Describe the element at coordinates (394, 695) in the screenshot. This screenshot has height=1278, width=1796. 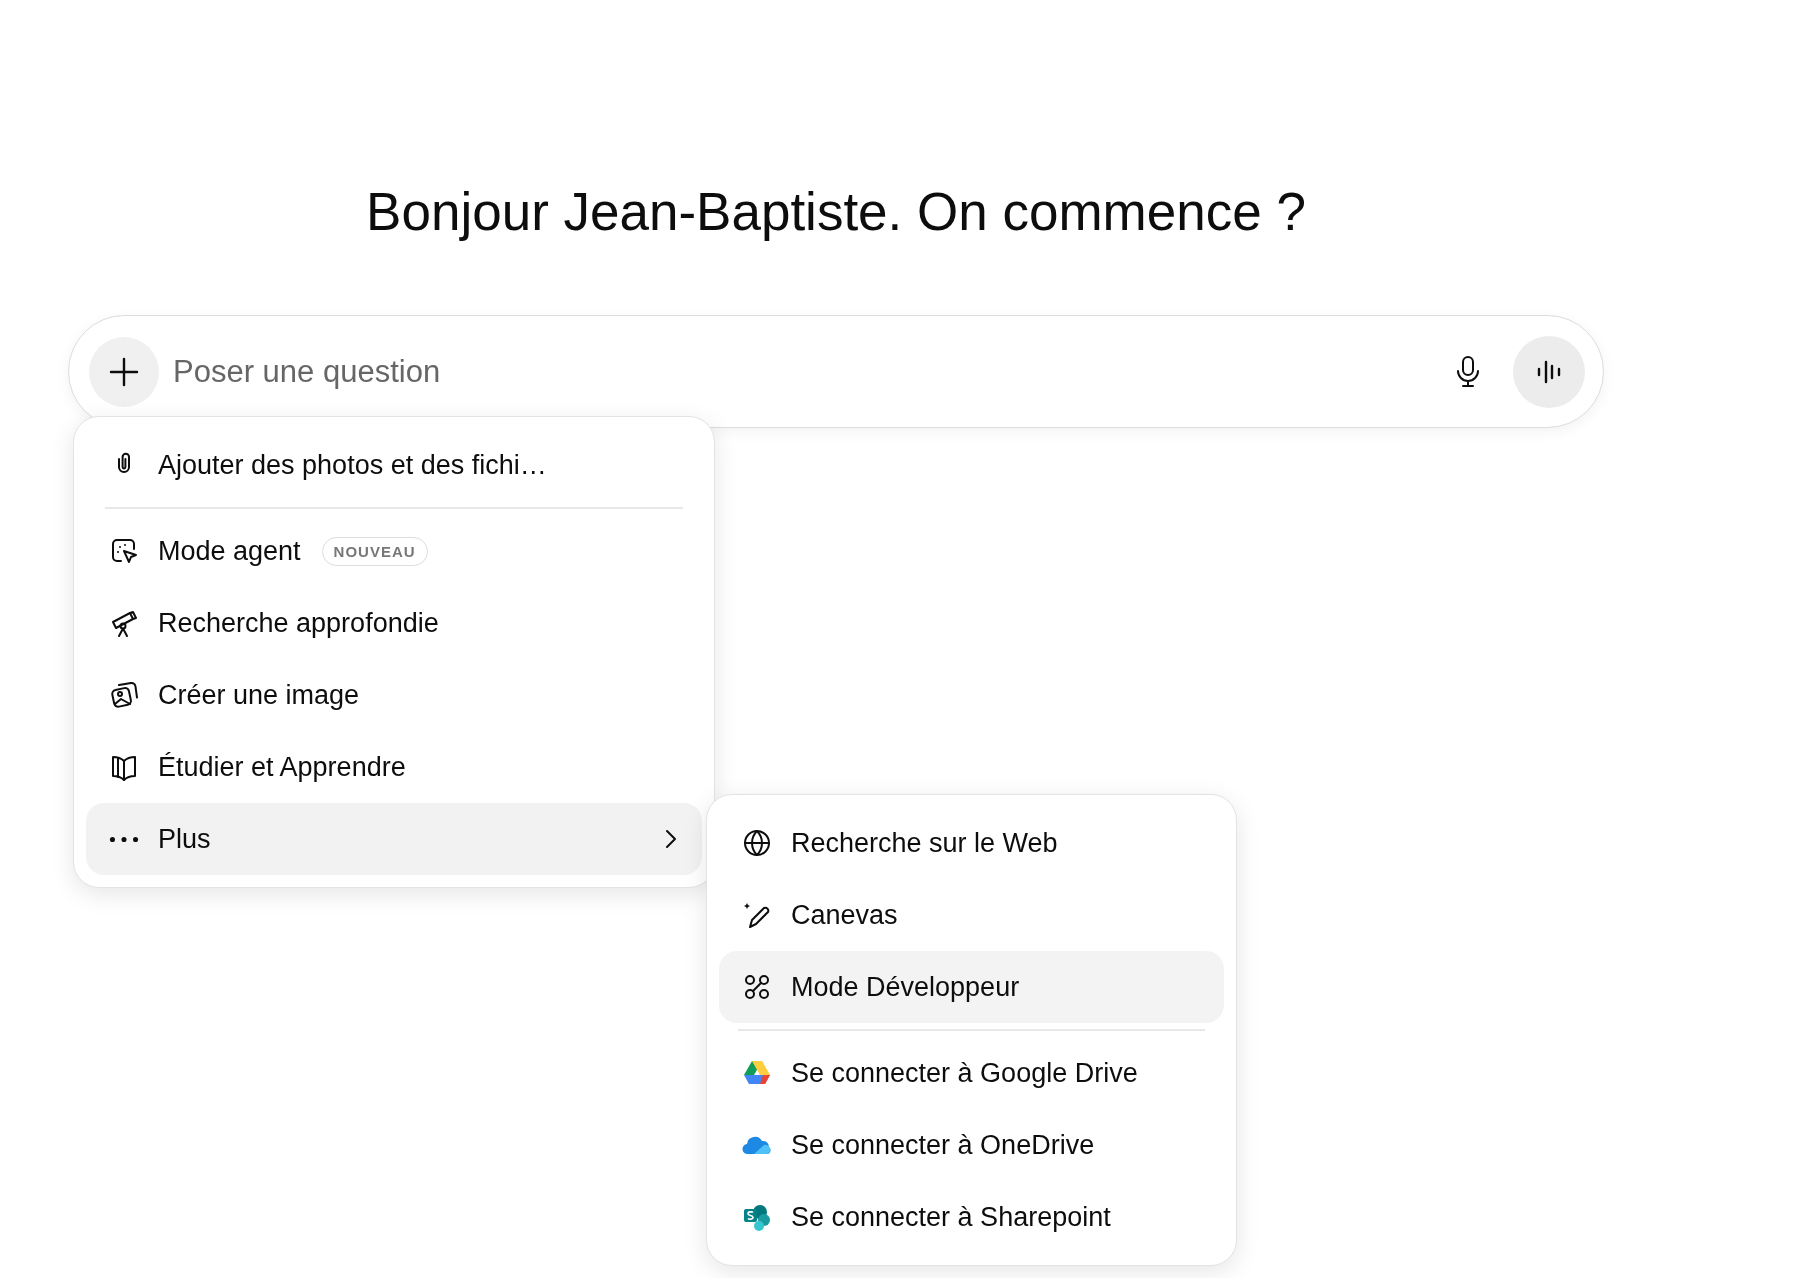
I see `menu-item: Créer une image` at that location.